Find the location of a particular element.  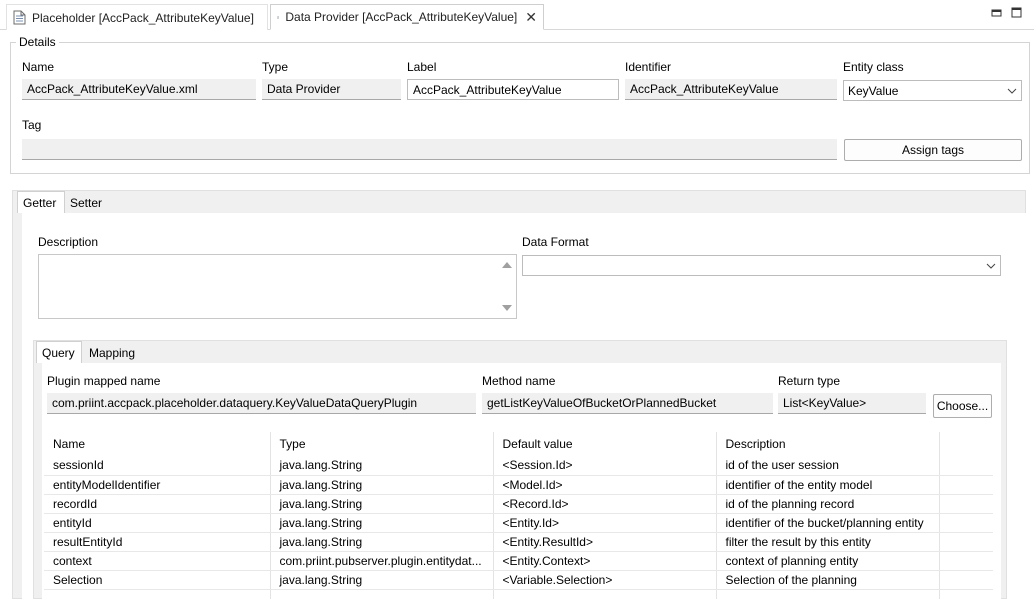

cell-name: sessionId is located at coordinates (157, 466).